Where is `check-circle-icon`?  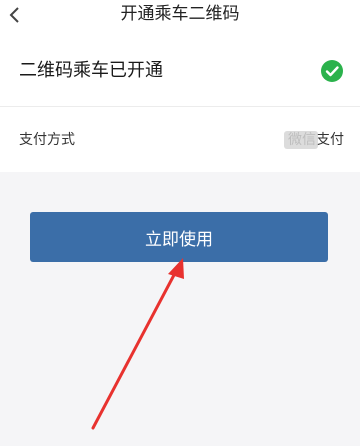
check-circle-icon is located at coordinates (332, 71).